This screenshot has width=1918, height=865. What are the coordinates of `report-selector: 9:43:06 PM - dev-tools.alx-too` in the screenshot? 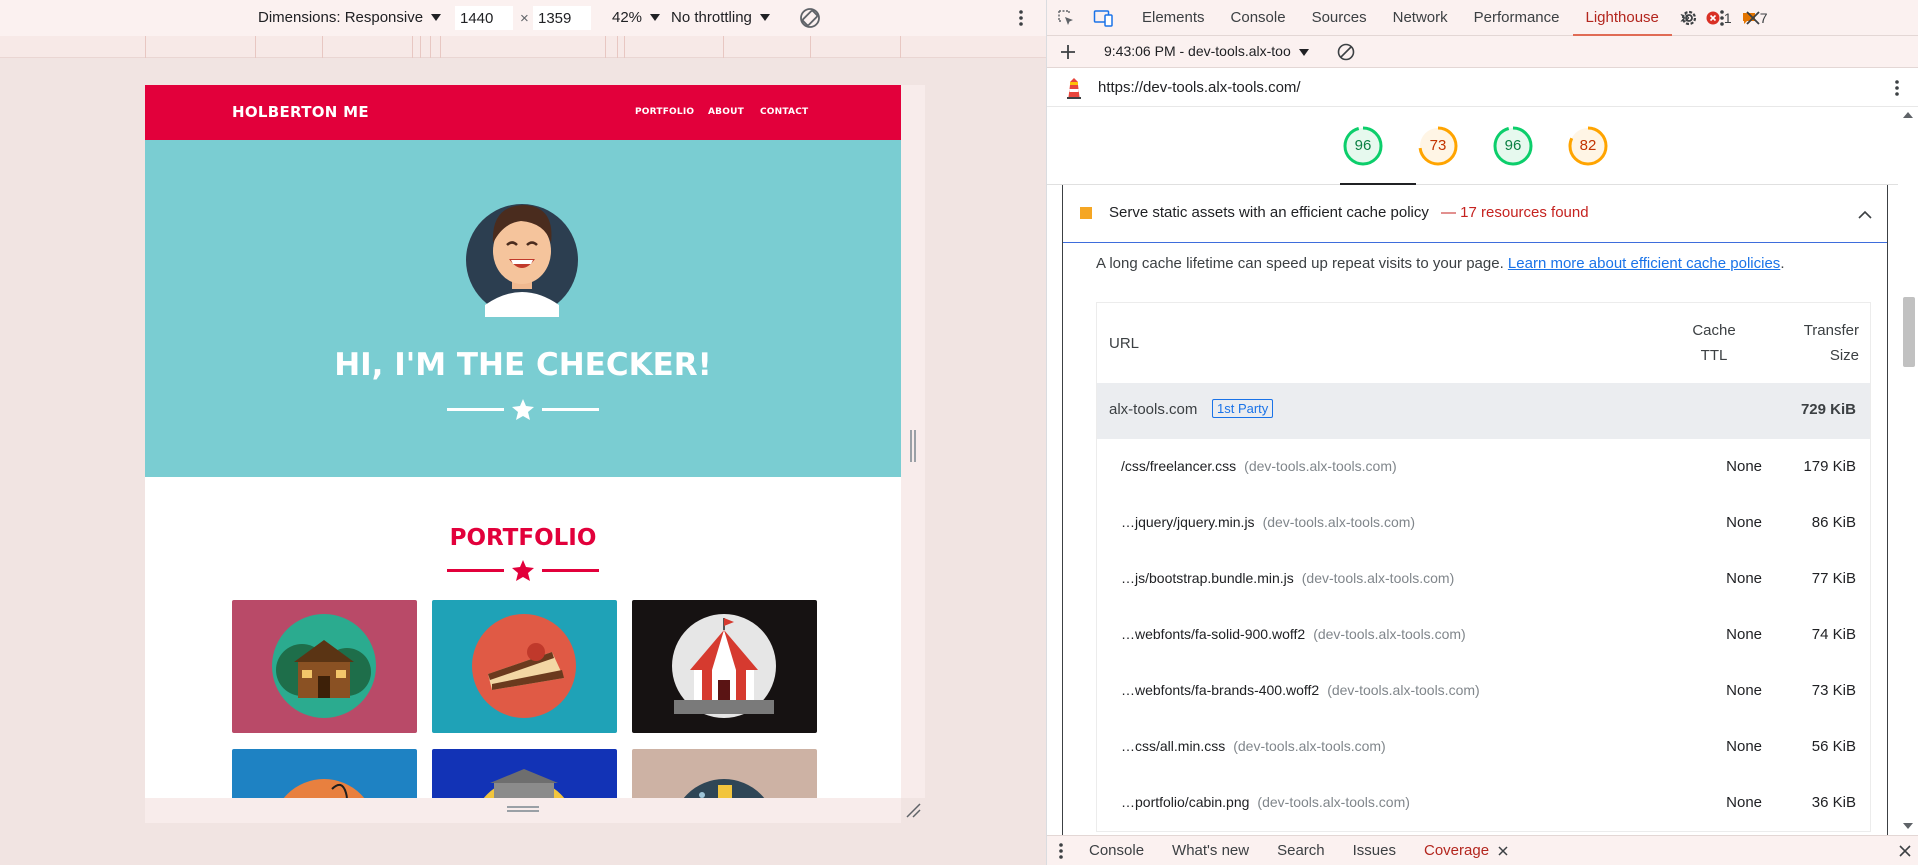 It's located at (1206, 51).